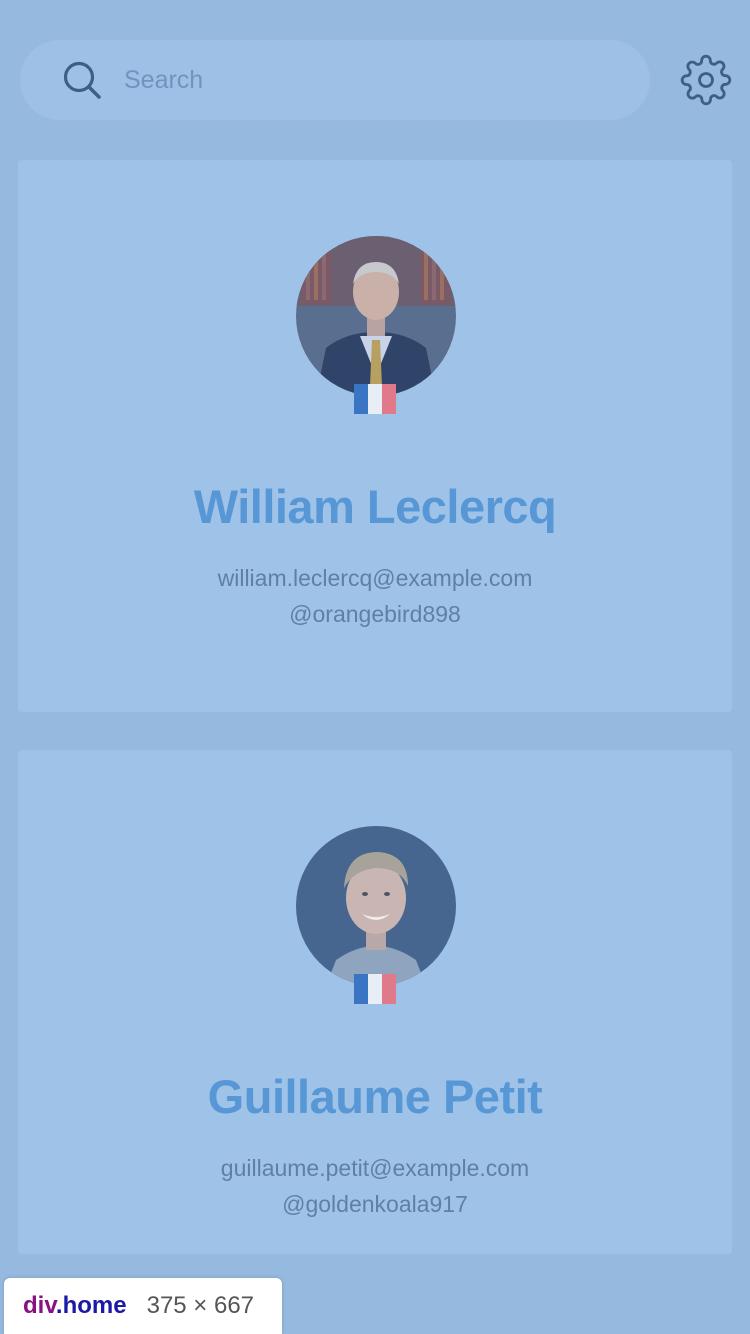 This screenshot has width=750, height=1334. Describe the element at coordinates (374, 80) in the screenshot. I see `search-input` at that location.